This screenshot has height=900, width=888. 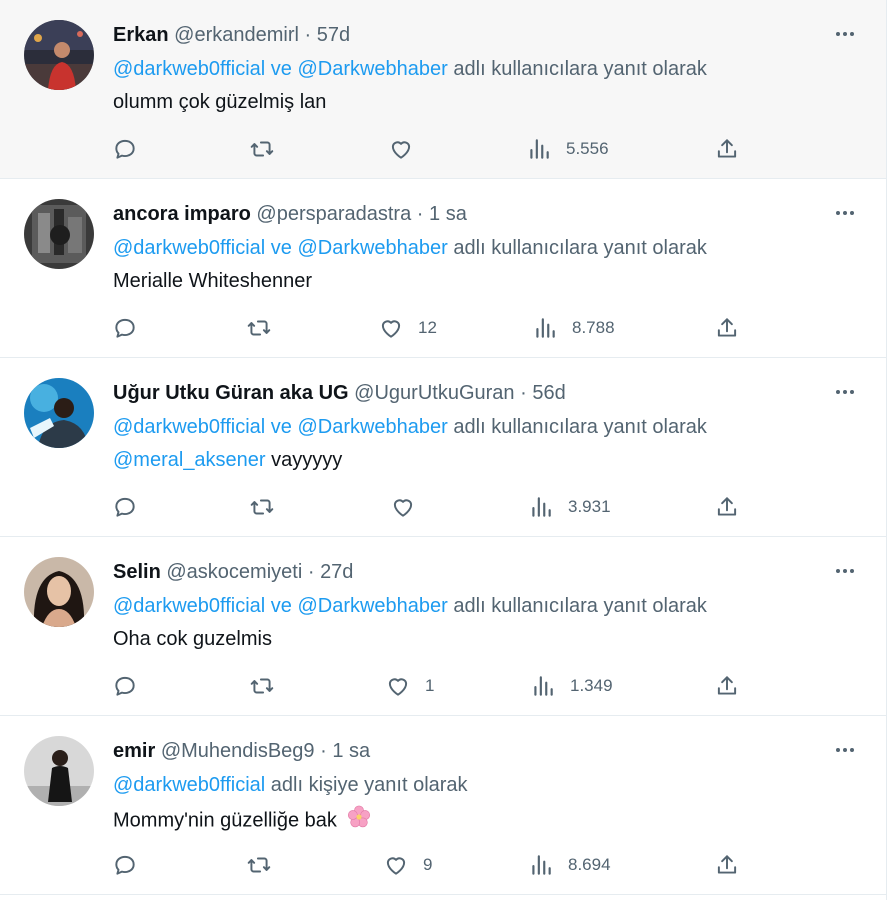 I want to click on author-handle: @erkandemirl, so click(x=236, y=35).